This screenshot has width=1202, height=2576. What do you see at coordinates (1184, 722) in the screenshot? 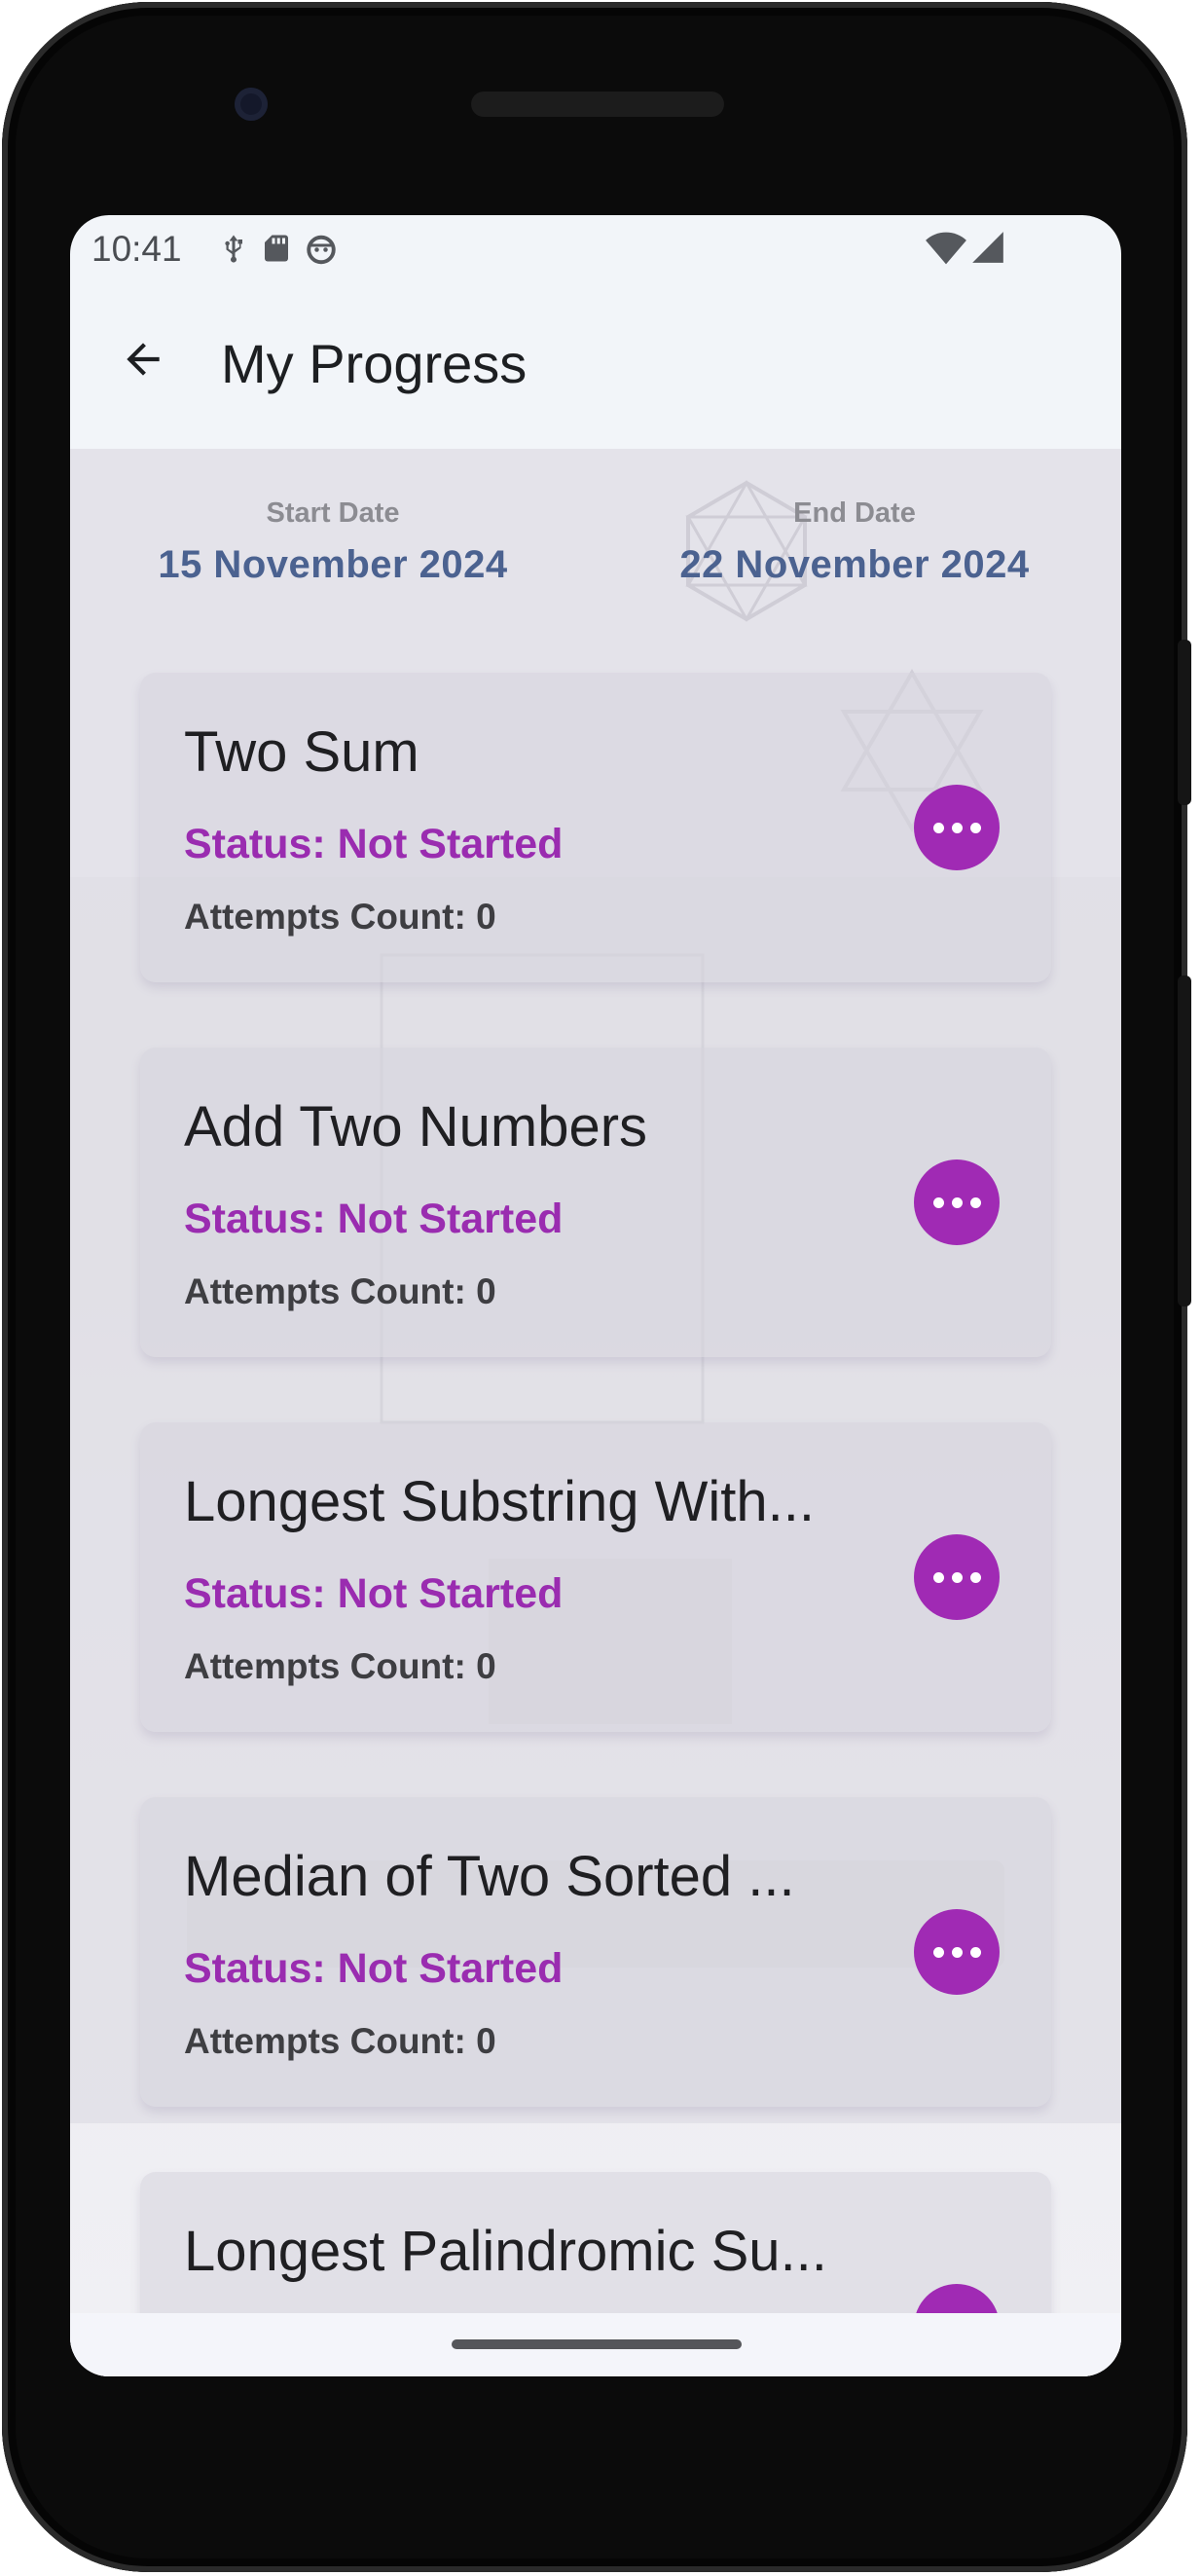
I see `power-button` at bounding box center [1184, 722].